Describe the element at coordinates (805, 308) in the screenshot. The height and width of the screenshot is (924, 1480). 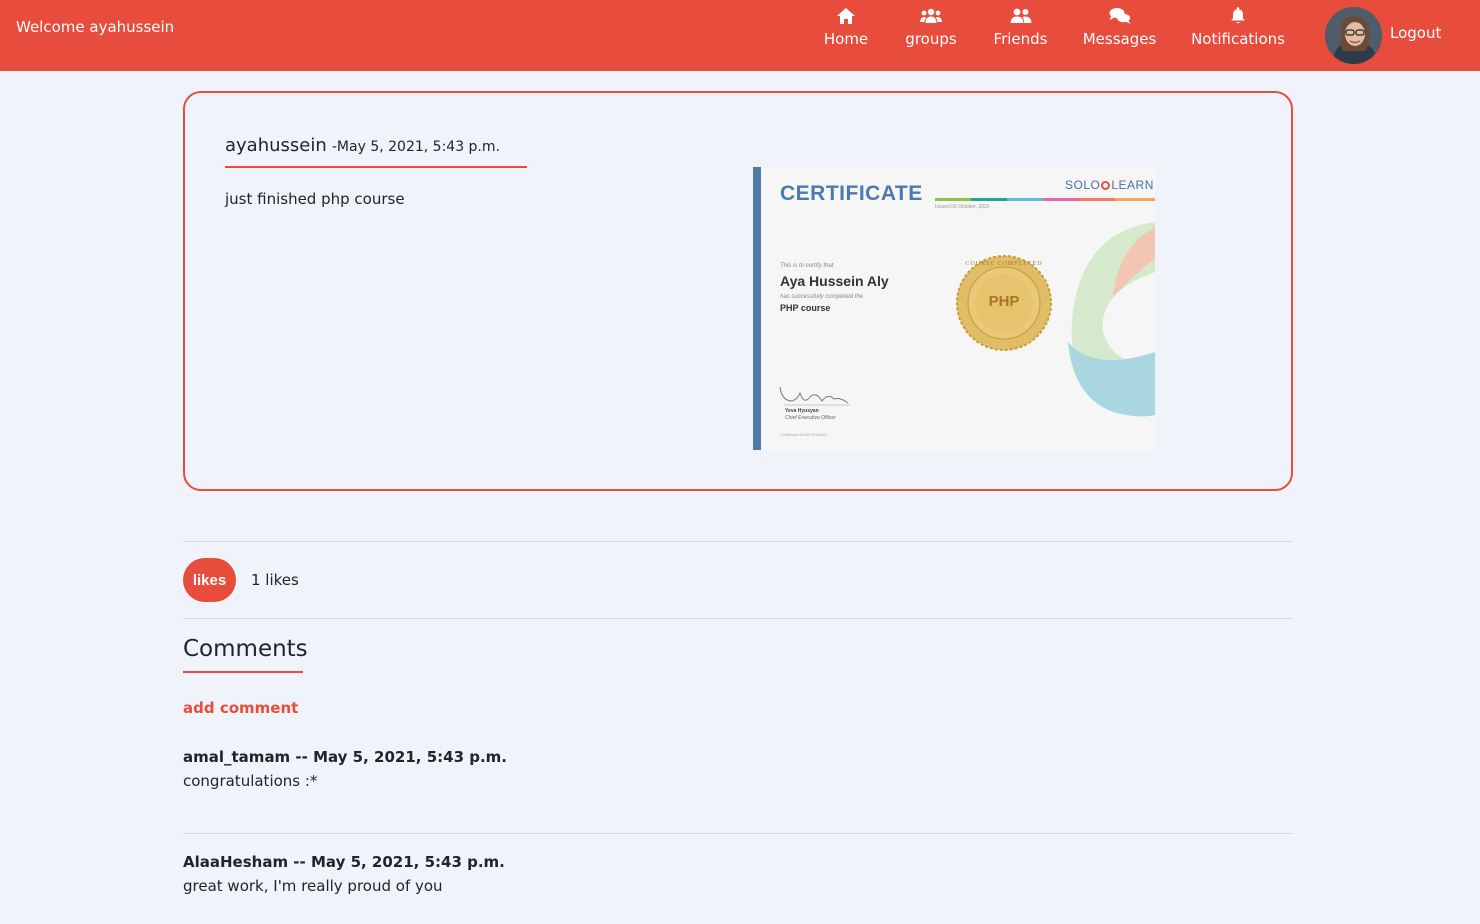
I see `certificate-course: PHP course` at that location.